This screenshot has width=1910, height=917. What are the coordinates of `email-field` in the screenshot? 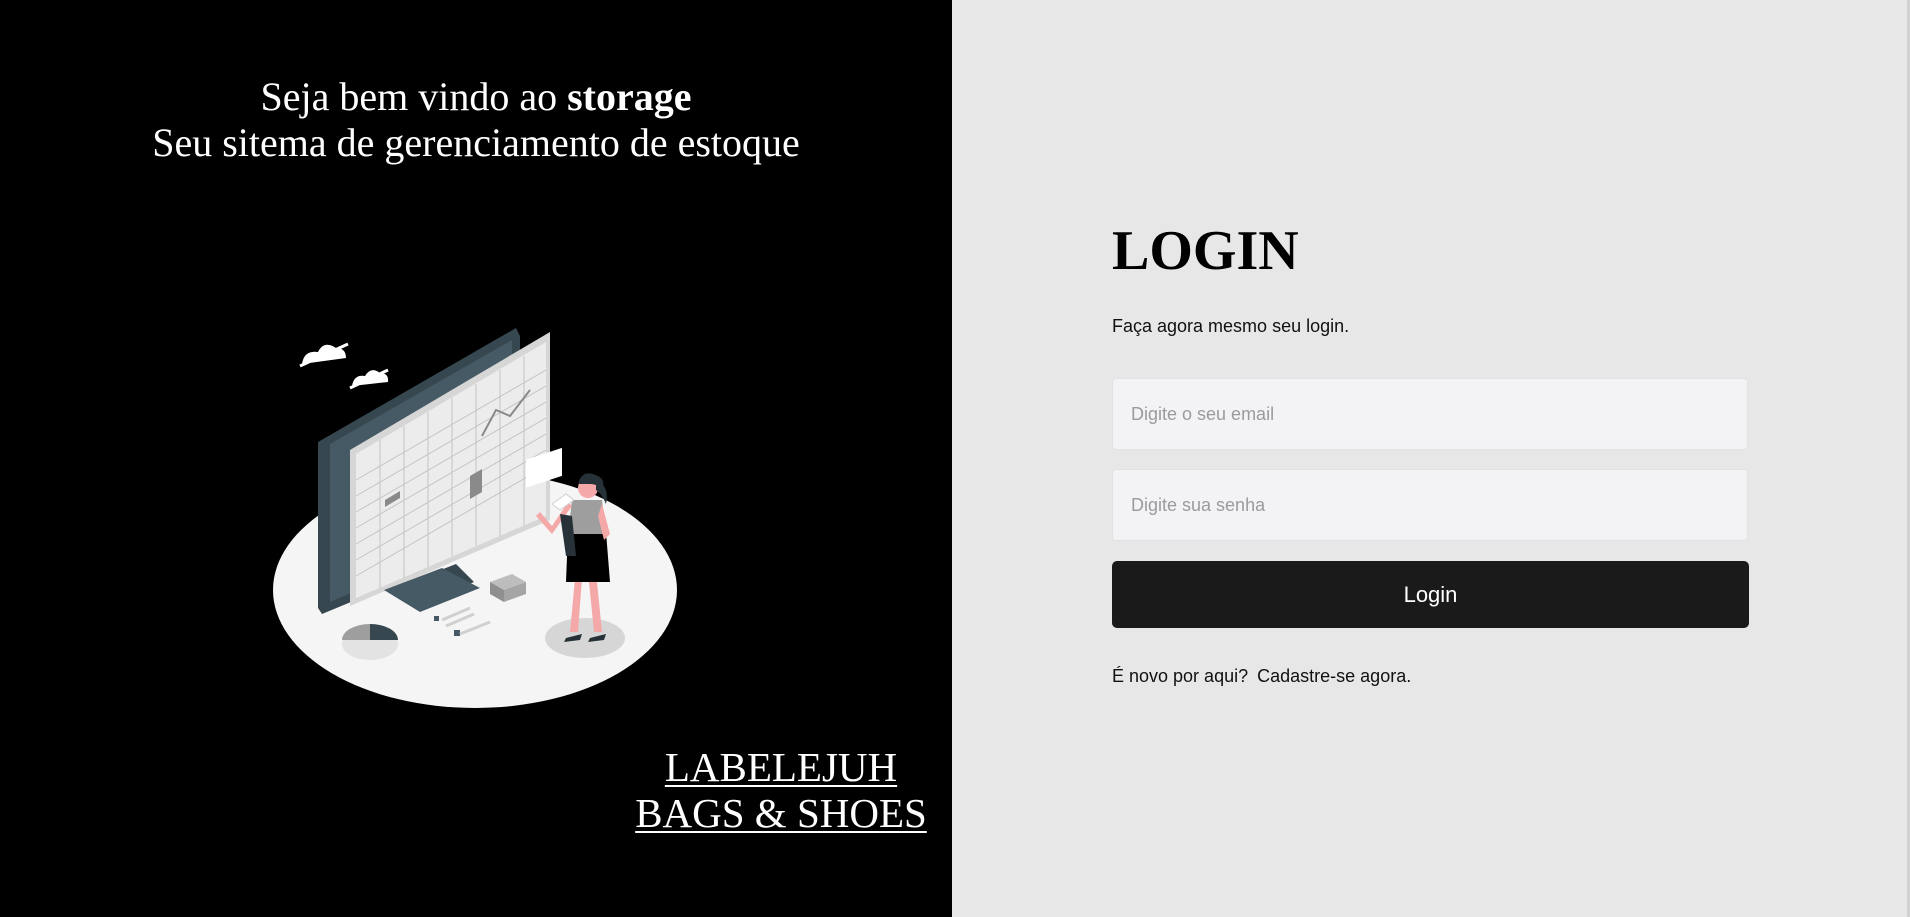 It's located at (1430, 414).